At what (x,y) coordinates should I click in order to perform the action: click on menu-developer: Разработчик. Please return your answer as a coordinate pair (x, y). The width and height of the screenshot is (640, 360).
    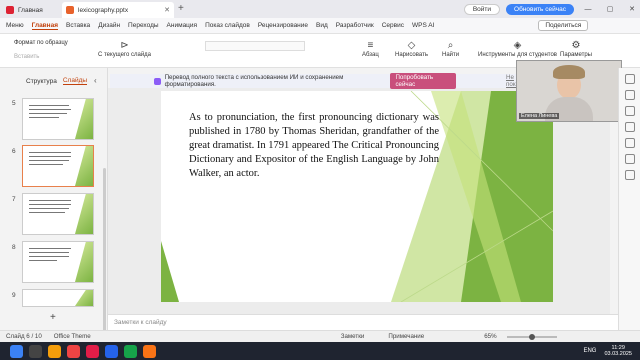
    Looking at the image, I should click on (355, 25).